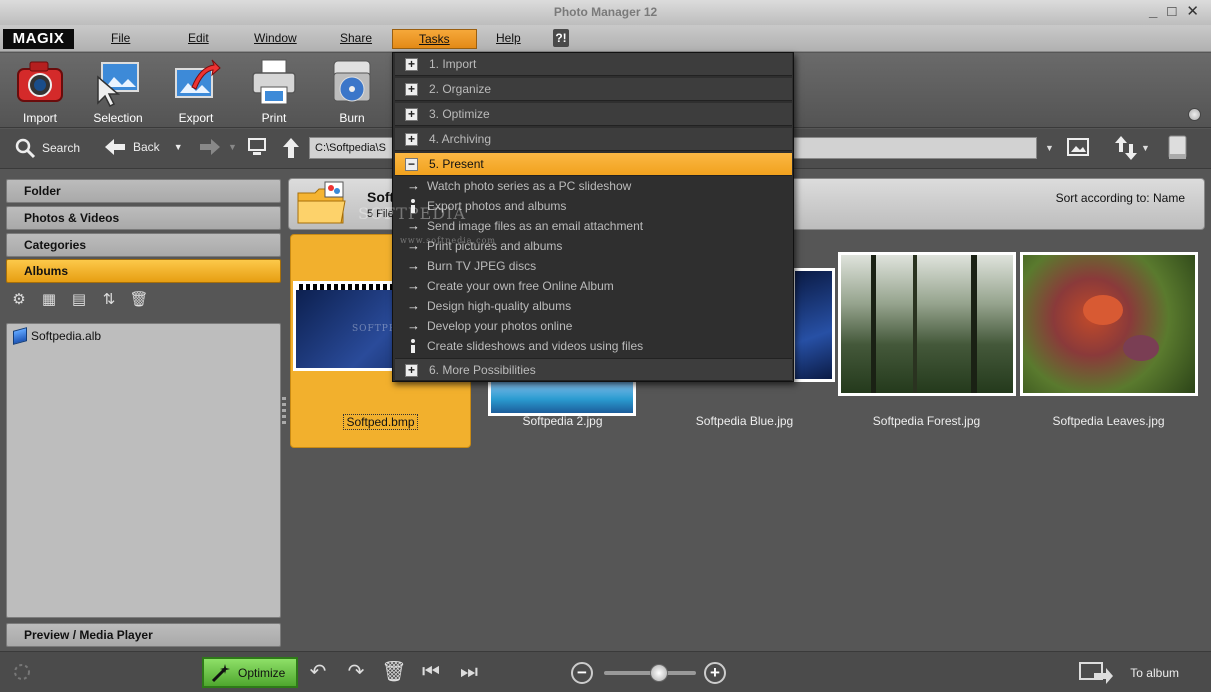  What do you see at coordinates (412, 213) in the screenshot?
I see `softpedia-watermark: SOFTPEDIA` at bounding box center [412, 213].